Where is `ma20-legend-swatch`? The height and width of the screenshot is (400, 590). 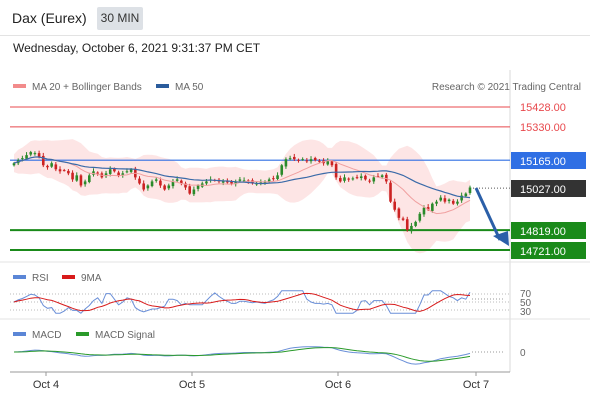
ma20-legend-swatch is located at coordinates (19, 86).